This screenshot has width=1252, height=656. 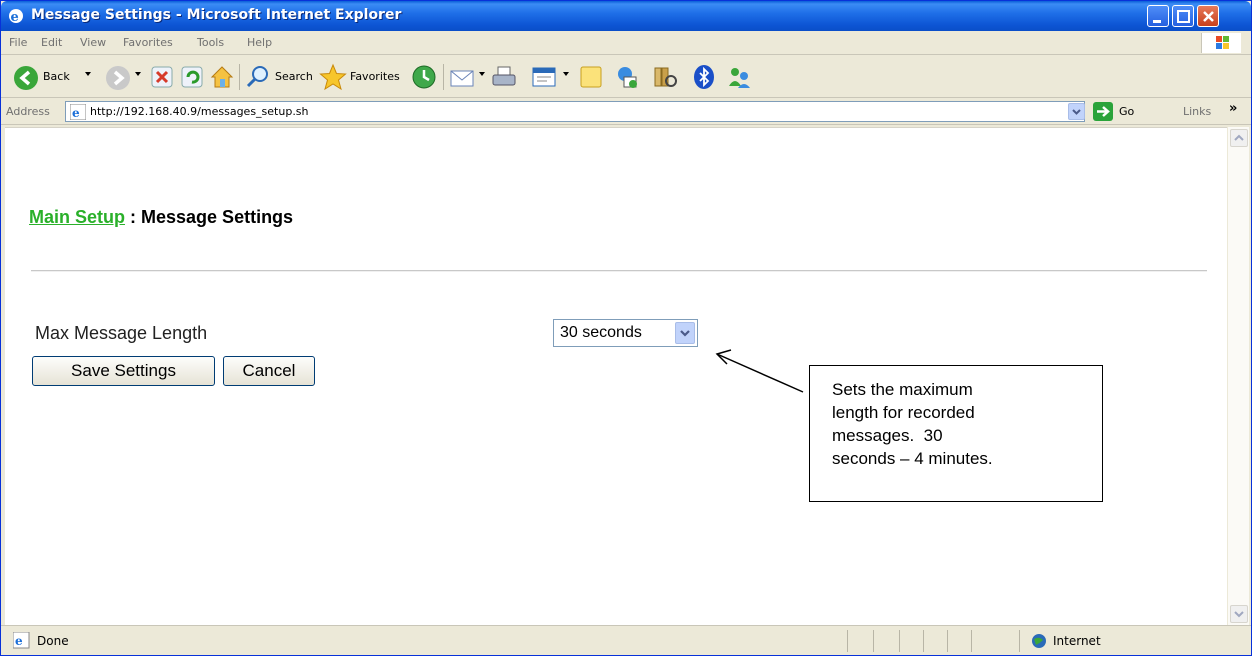 I want to click on messenger-contacts-icon, so click(x=626, y=78).